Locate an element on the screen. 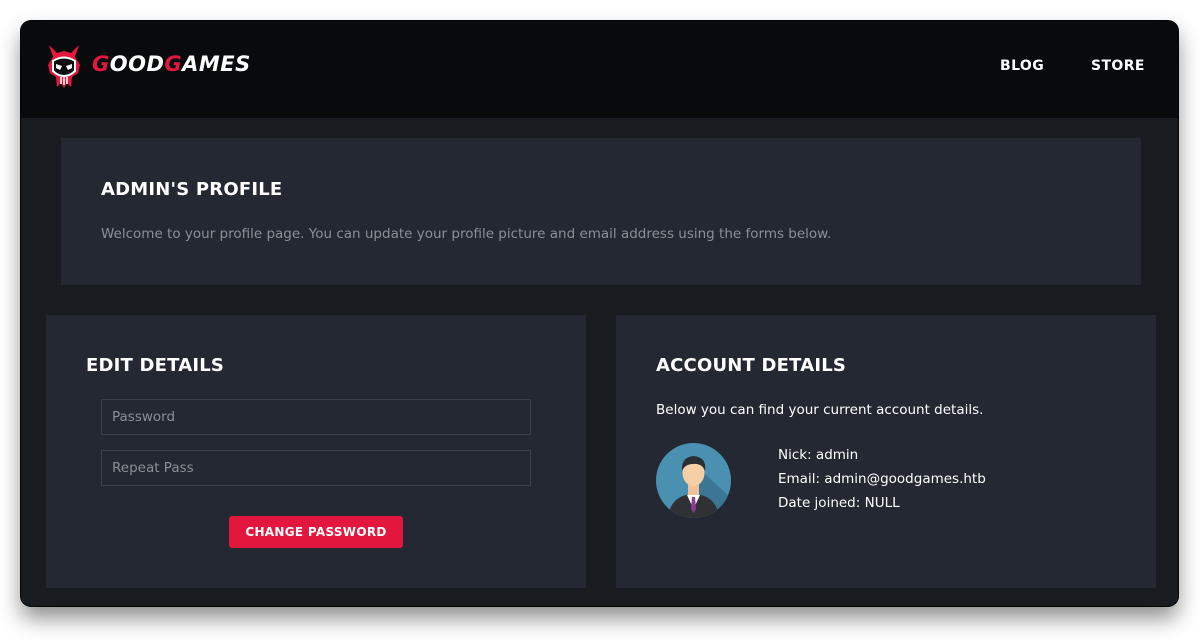  nav-store-link: STORE is located at coordinates (1118, 66).